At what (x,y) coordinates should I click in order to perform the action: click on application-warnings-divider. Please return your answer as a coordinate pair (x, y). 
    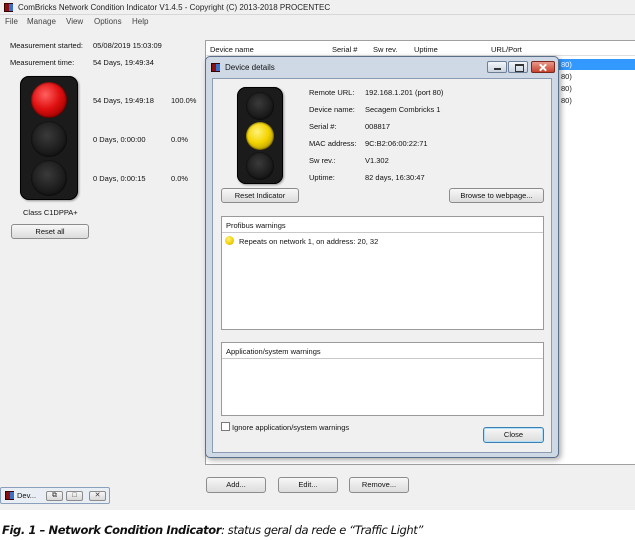
    Looking at the image, I should click on (382, 358).